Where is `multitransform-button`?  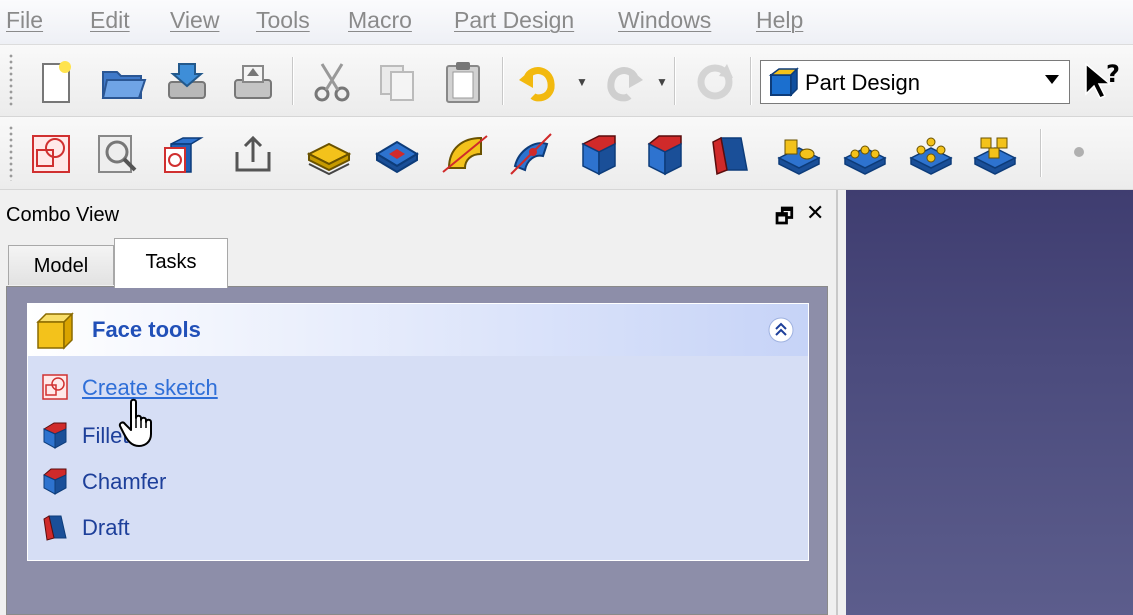
multitransform-button is located at coordinates (995, 154).